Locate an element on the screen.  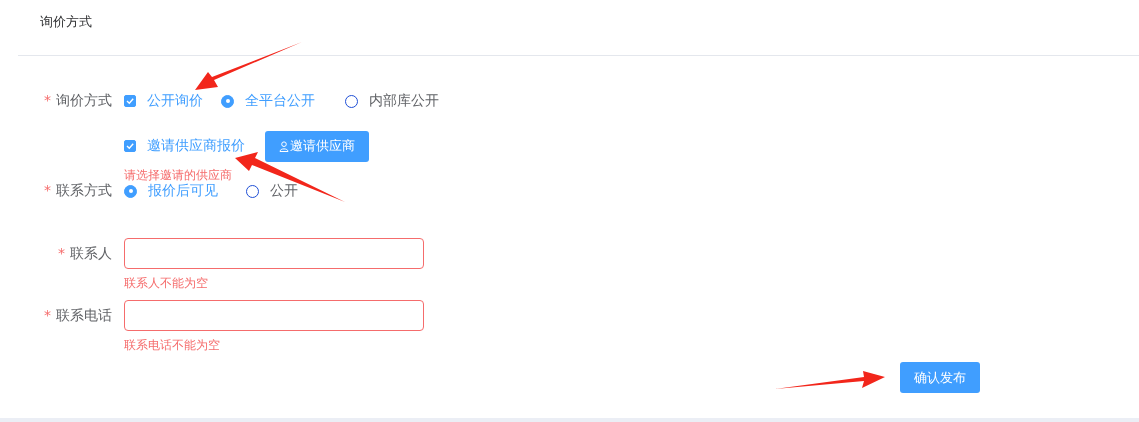
submit-button: 确认发布 is located at coordinates (940, 377).